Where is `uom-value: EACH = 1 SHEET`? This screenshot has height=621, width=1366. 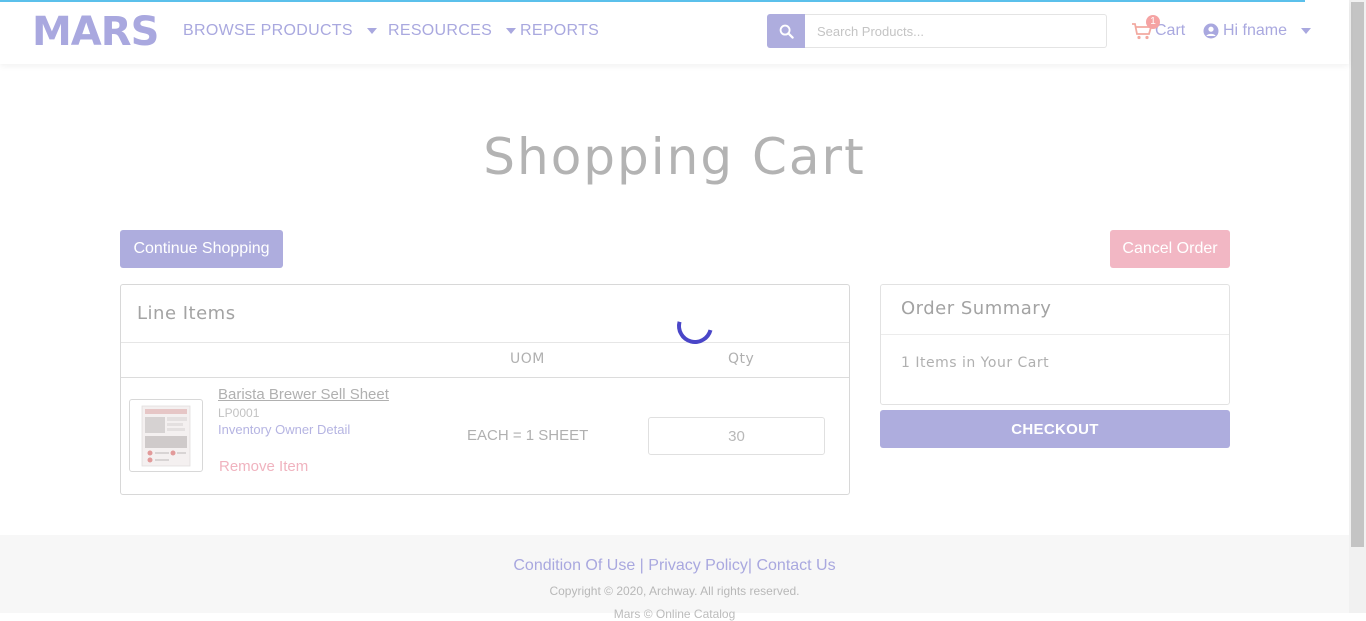
uom-value: EACH = 1 SHEET is located at coordinates (528, 435).